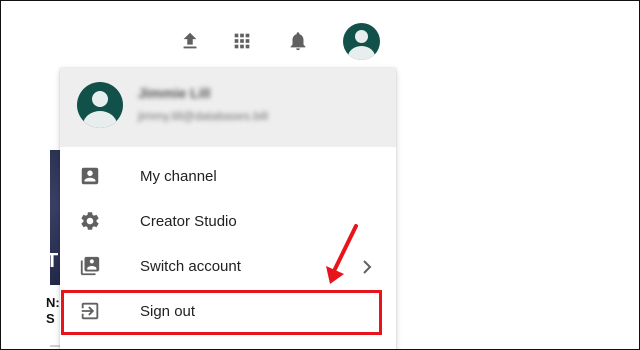  Describe the element at coordinates (342, 254) in the screenshot. I see `red-arrow-icon` at that location.